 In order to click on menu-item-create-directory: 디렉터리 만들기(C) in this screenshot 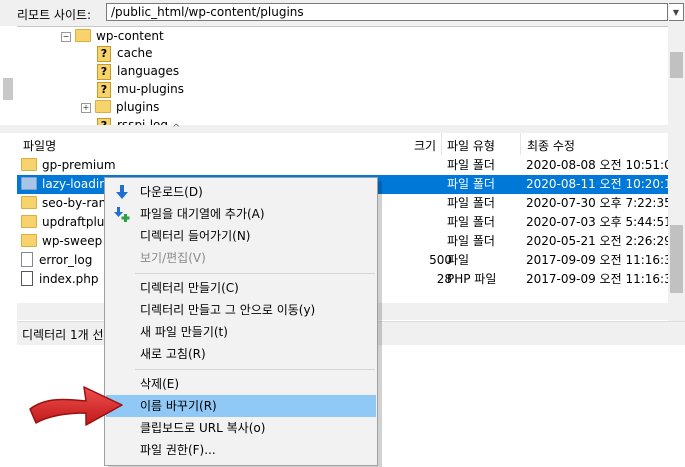, I will do `click(241, 288)`.